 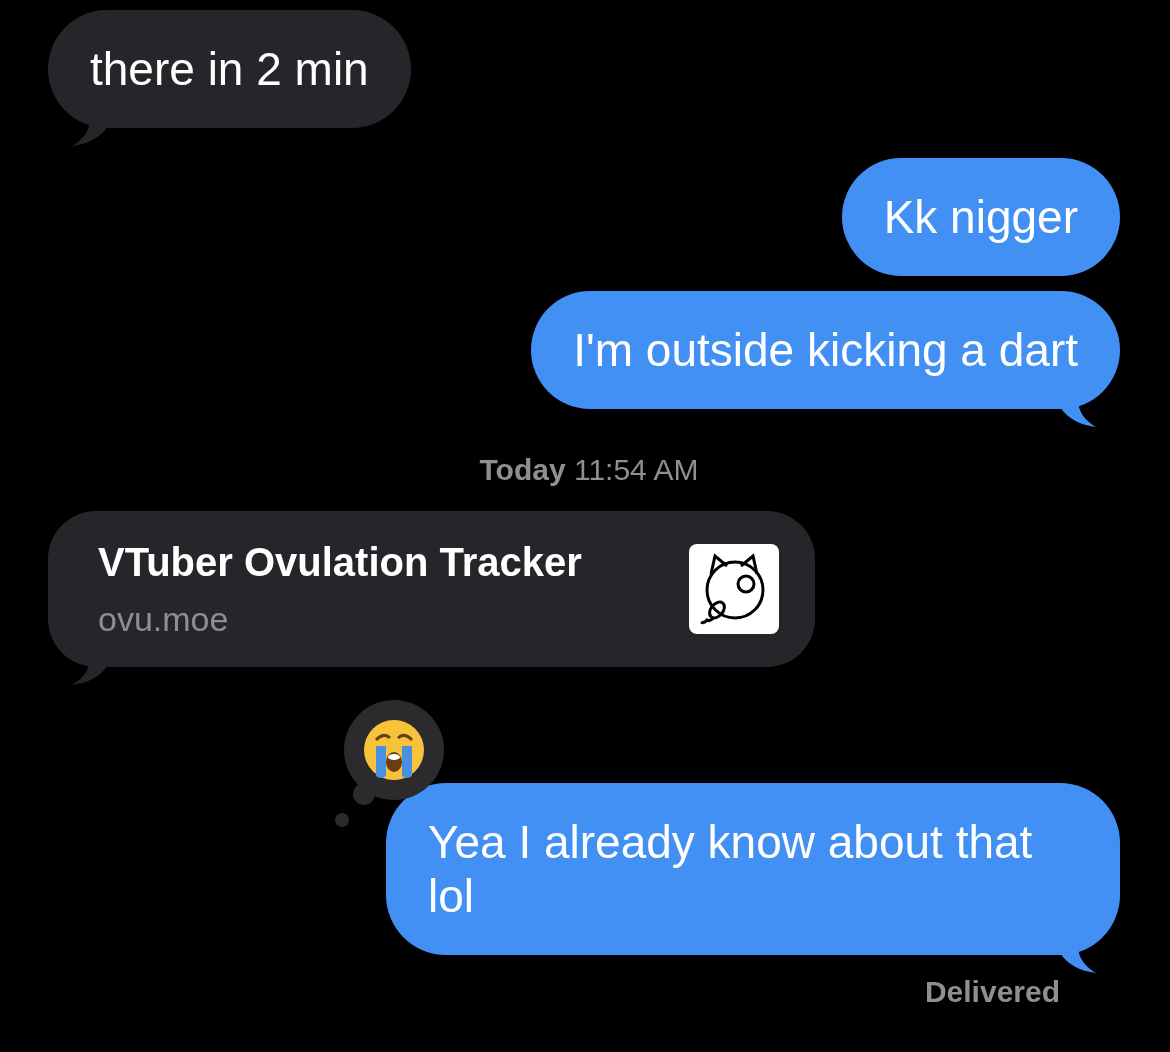 I want to click on delivery-status: Delivered, so click(x=992, y=992).